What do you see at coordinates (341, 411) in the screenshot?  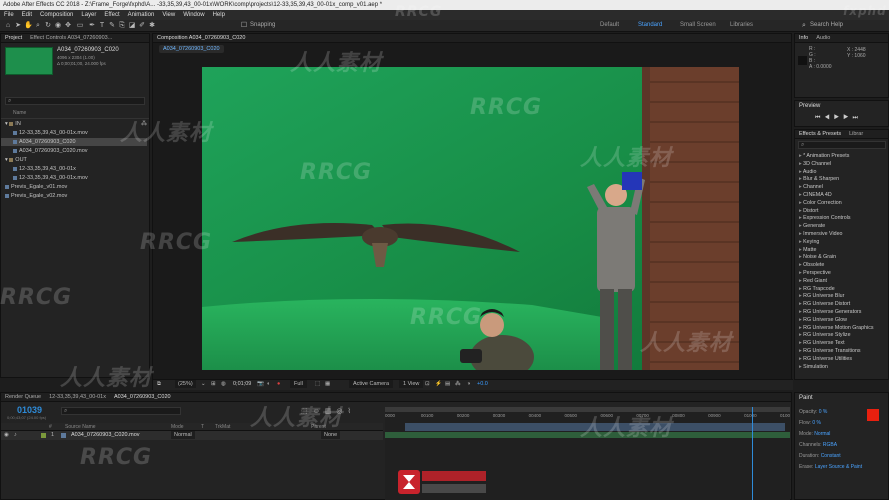 I see `motion-blur-icon: ◎` at bounding box center [341, 411].